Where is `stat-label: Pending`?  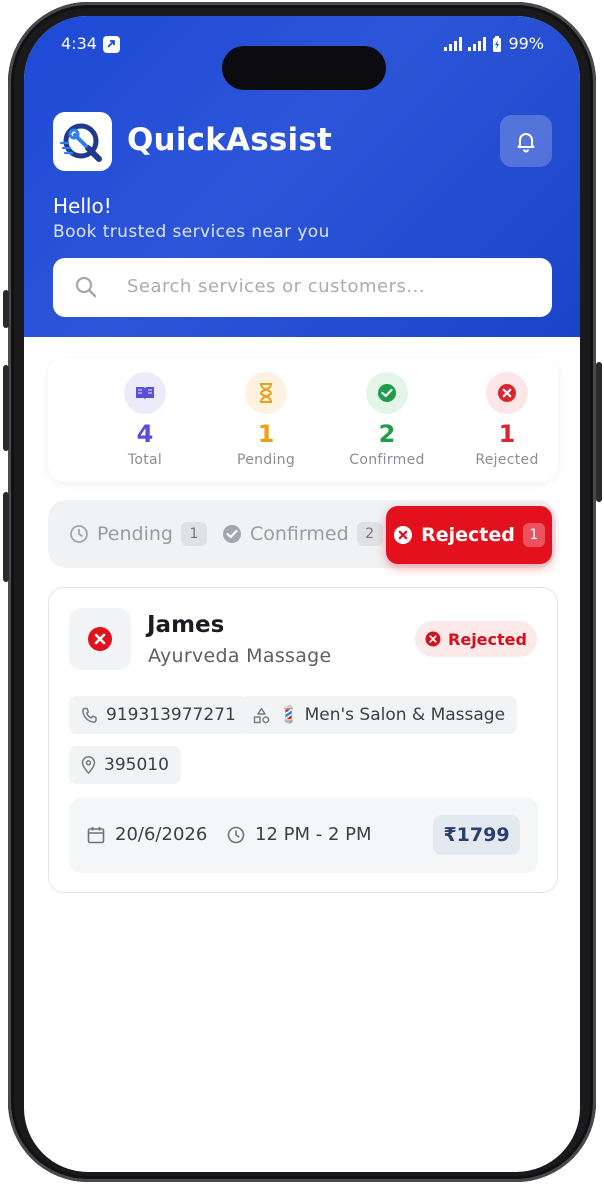 stat-label: Pending is located at coordinates (266, 460).